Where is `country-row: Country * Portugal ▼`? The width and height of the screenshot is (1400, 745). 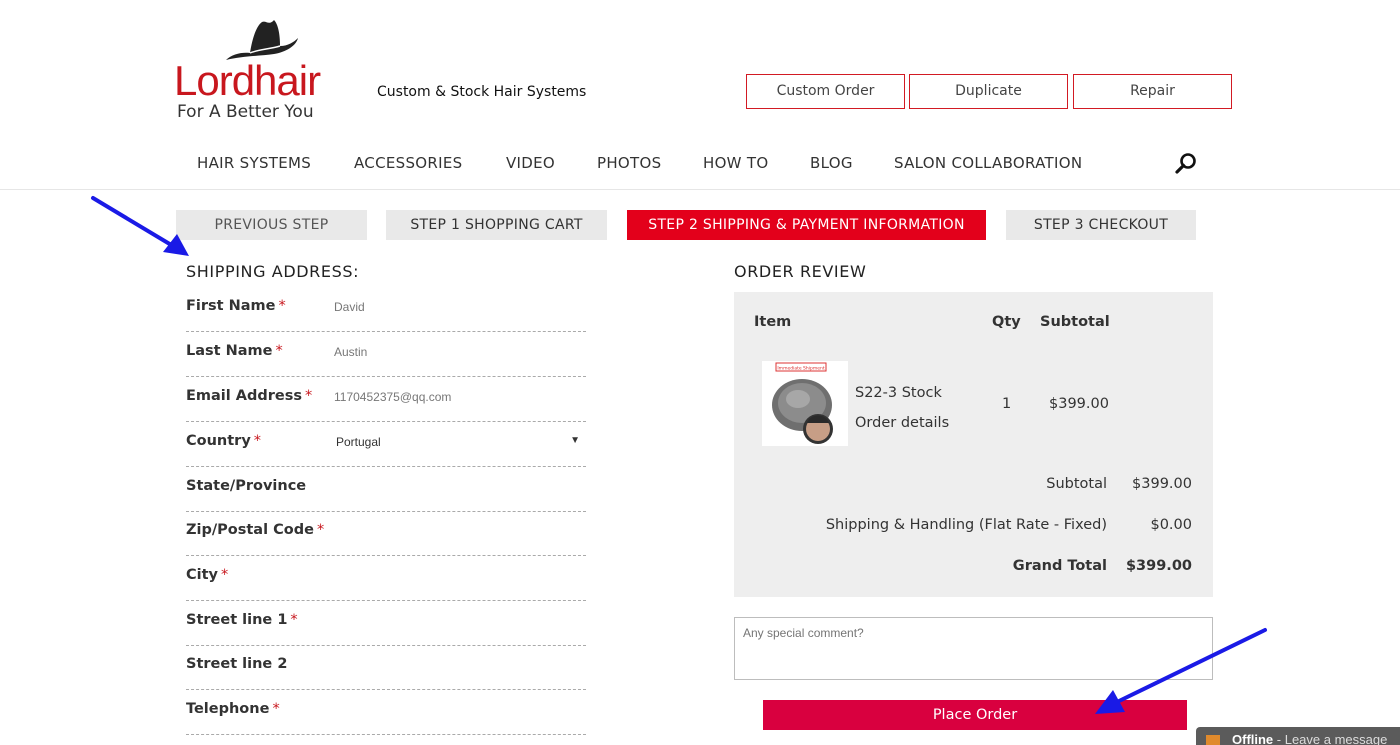
country-row: Country * Portugal ▼ is located at coordinates (386, 444).